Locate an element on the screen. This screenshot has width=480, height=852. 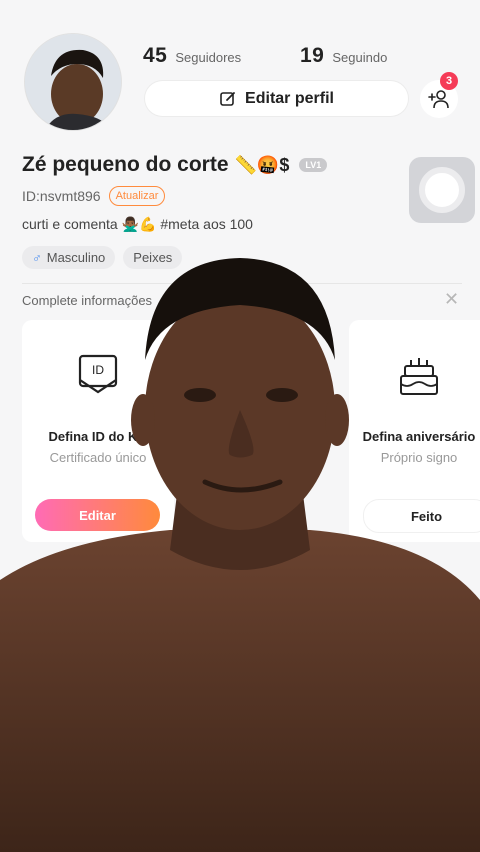
tag-sign-label: Peixes is located at coordinates (153, 257).